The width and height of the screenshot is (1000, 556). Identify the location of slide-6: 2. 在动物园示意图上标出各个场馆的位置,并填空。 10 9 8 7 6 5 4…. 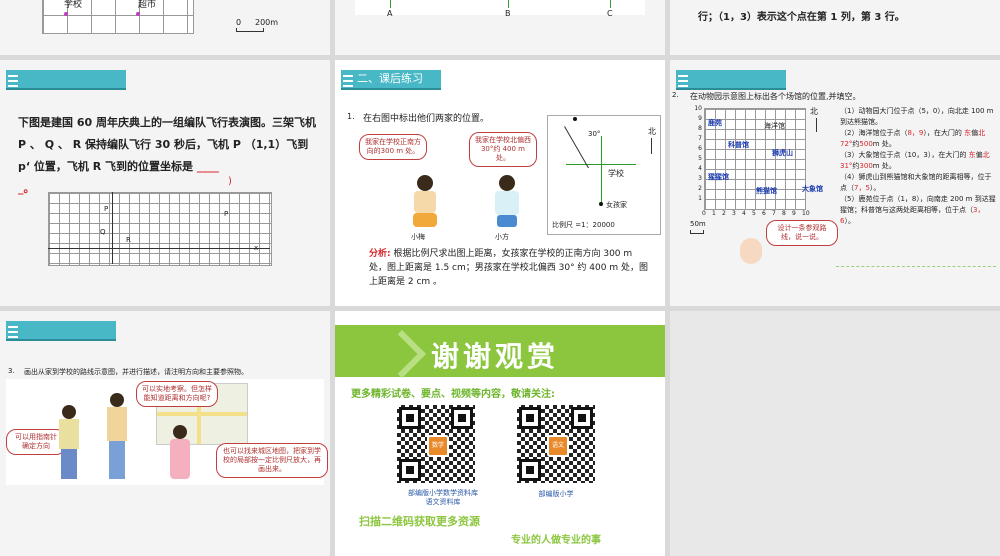
(835, 183).